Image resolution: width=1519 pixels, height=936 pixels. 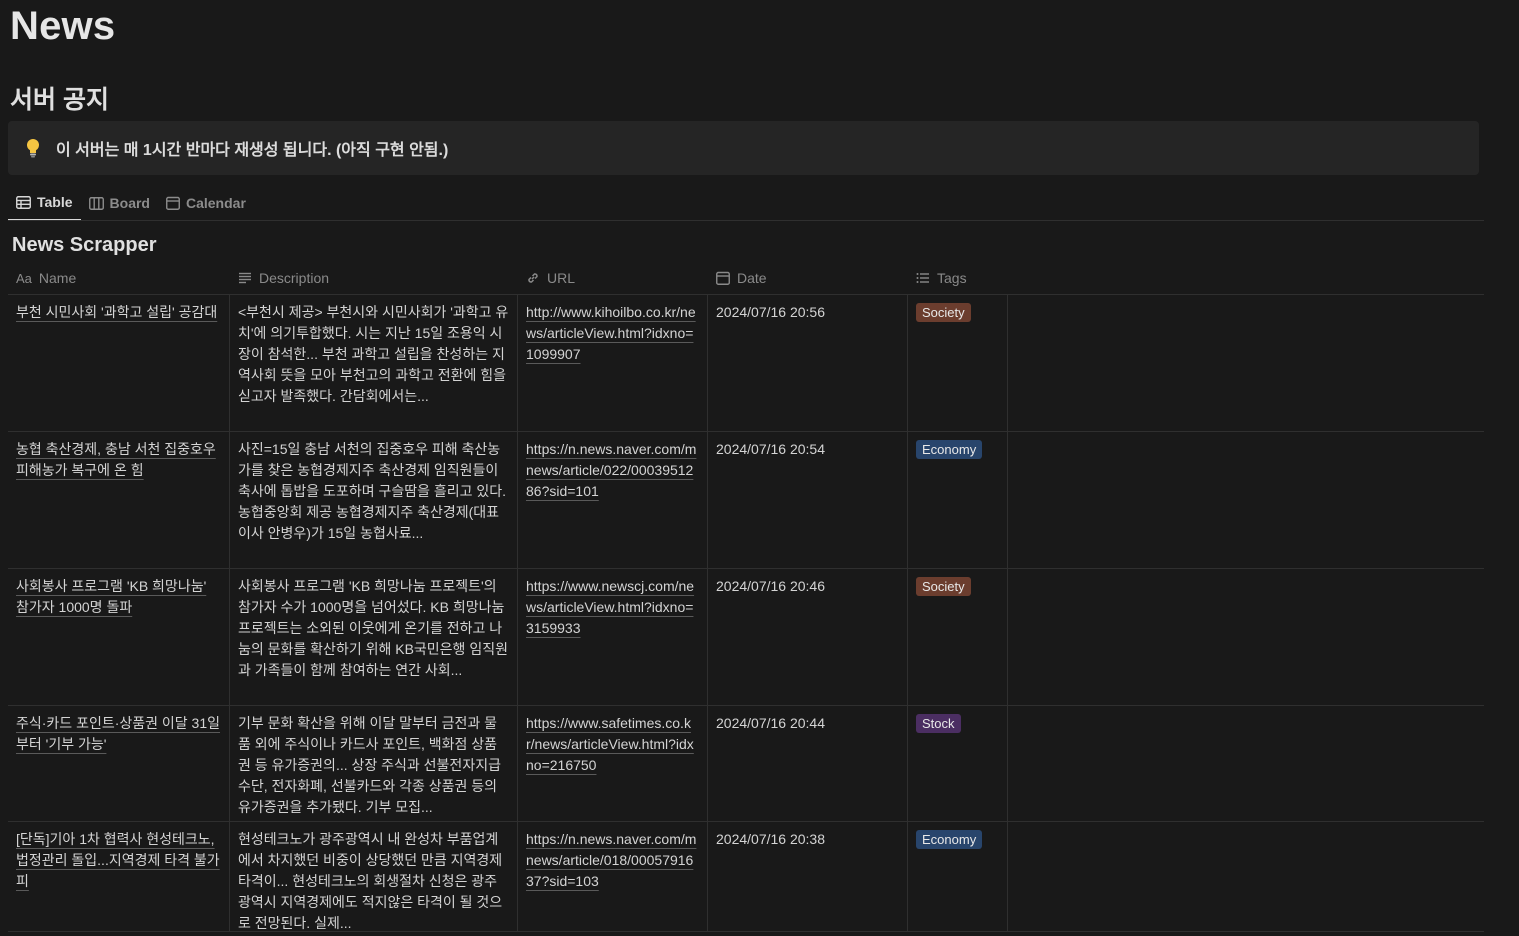 What do you see at coordinates (119, 763) in the screenshot?
I see `cell-name: 주식·카드 포인트·상품권 이달 31일부터 '기부 가능'` at bounding box center [119, 763].